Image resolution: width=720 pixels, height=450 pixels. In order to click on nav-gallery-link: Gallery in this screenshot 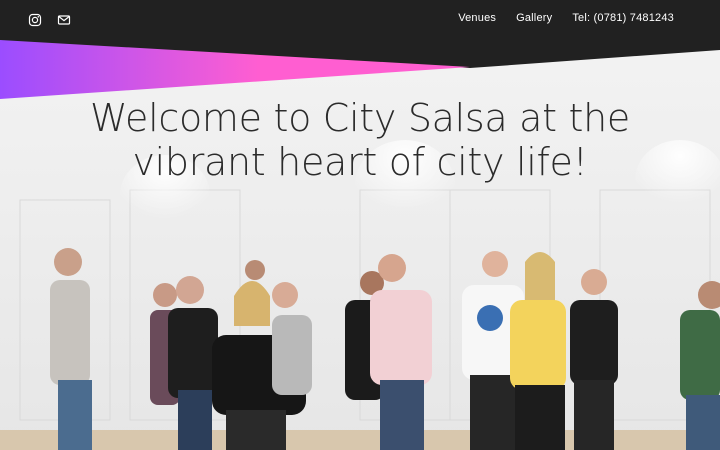, I will do `click(534, 18)`.